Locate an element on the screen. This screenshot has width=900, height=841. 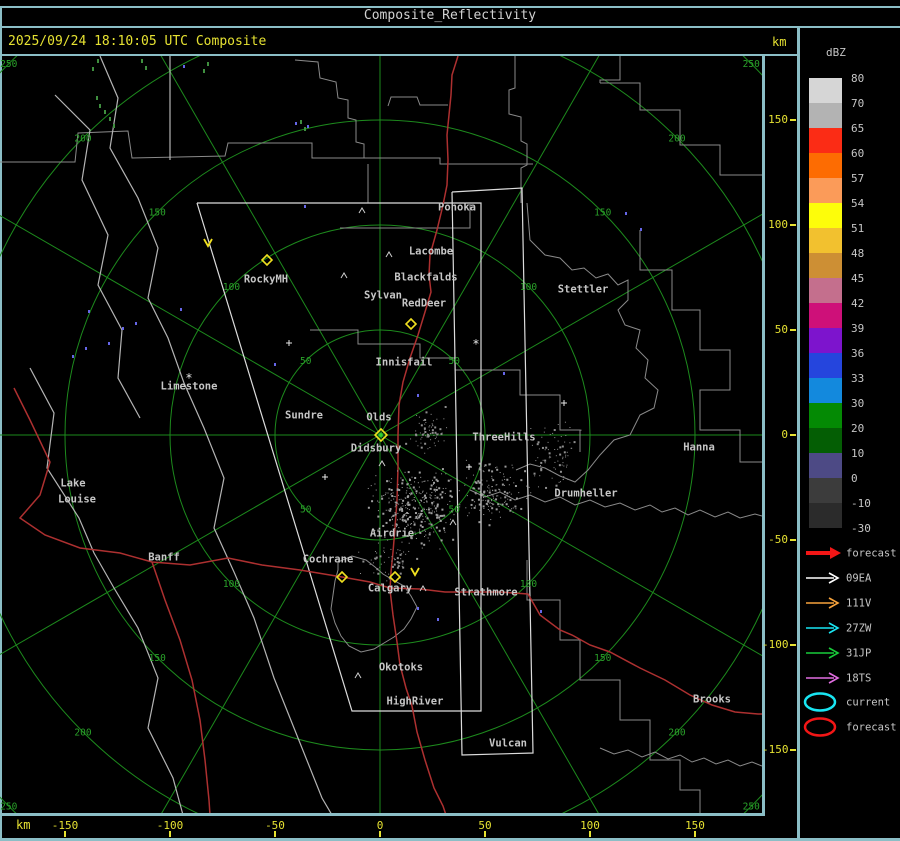
colorbar-label: 80 is located at coordinates (858, 78).